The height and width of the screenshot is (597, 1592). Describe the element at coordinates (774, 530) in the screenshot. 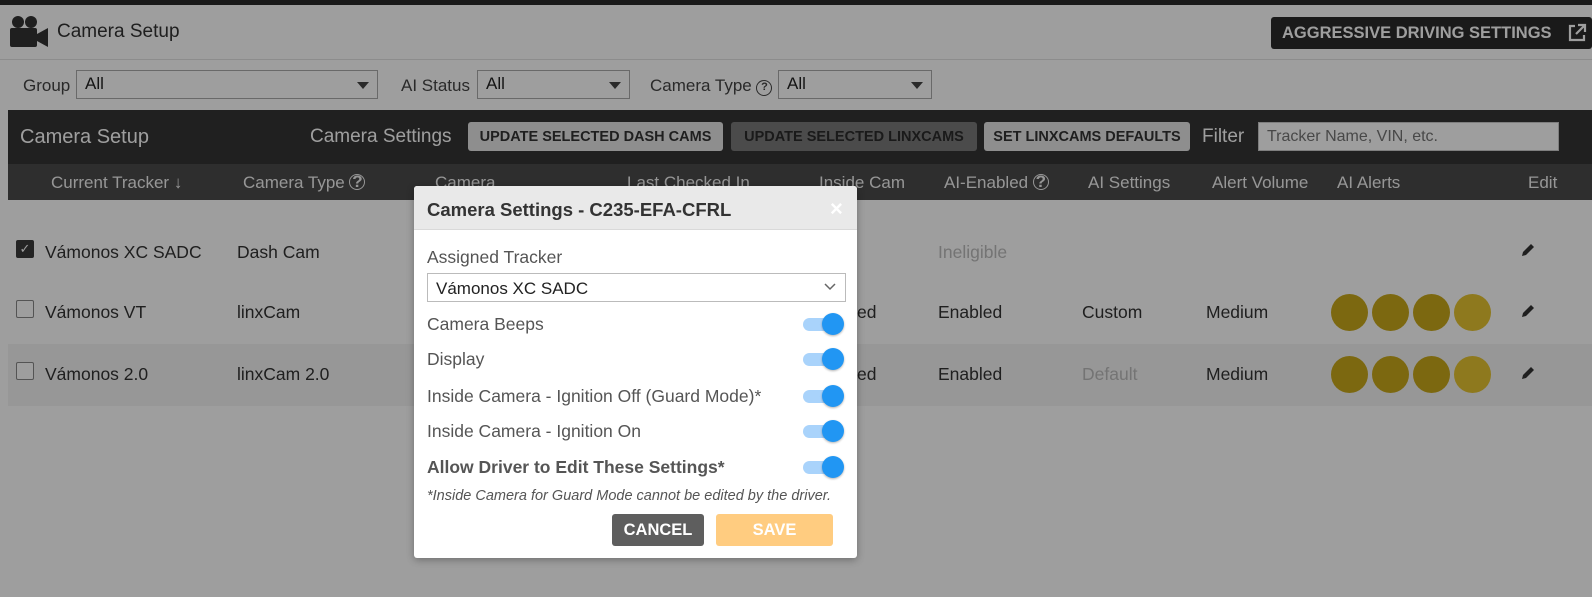

I see `save-button: SAVE` at that location.